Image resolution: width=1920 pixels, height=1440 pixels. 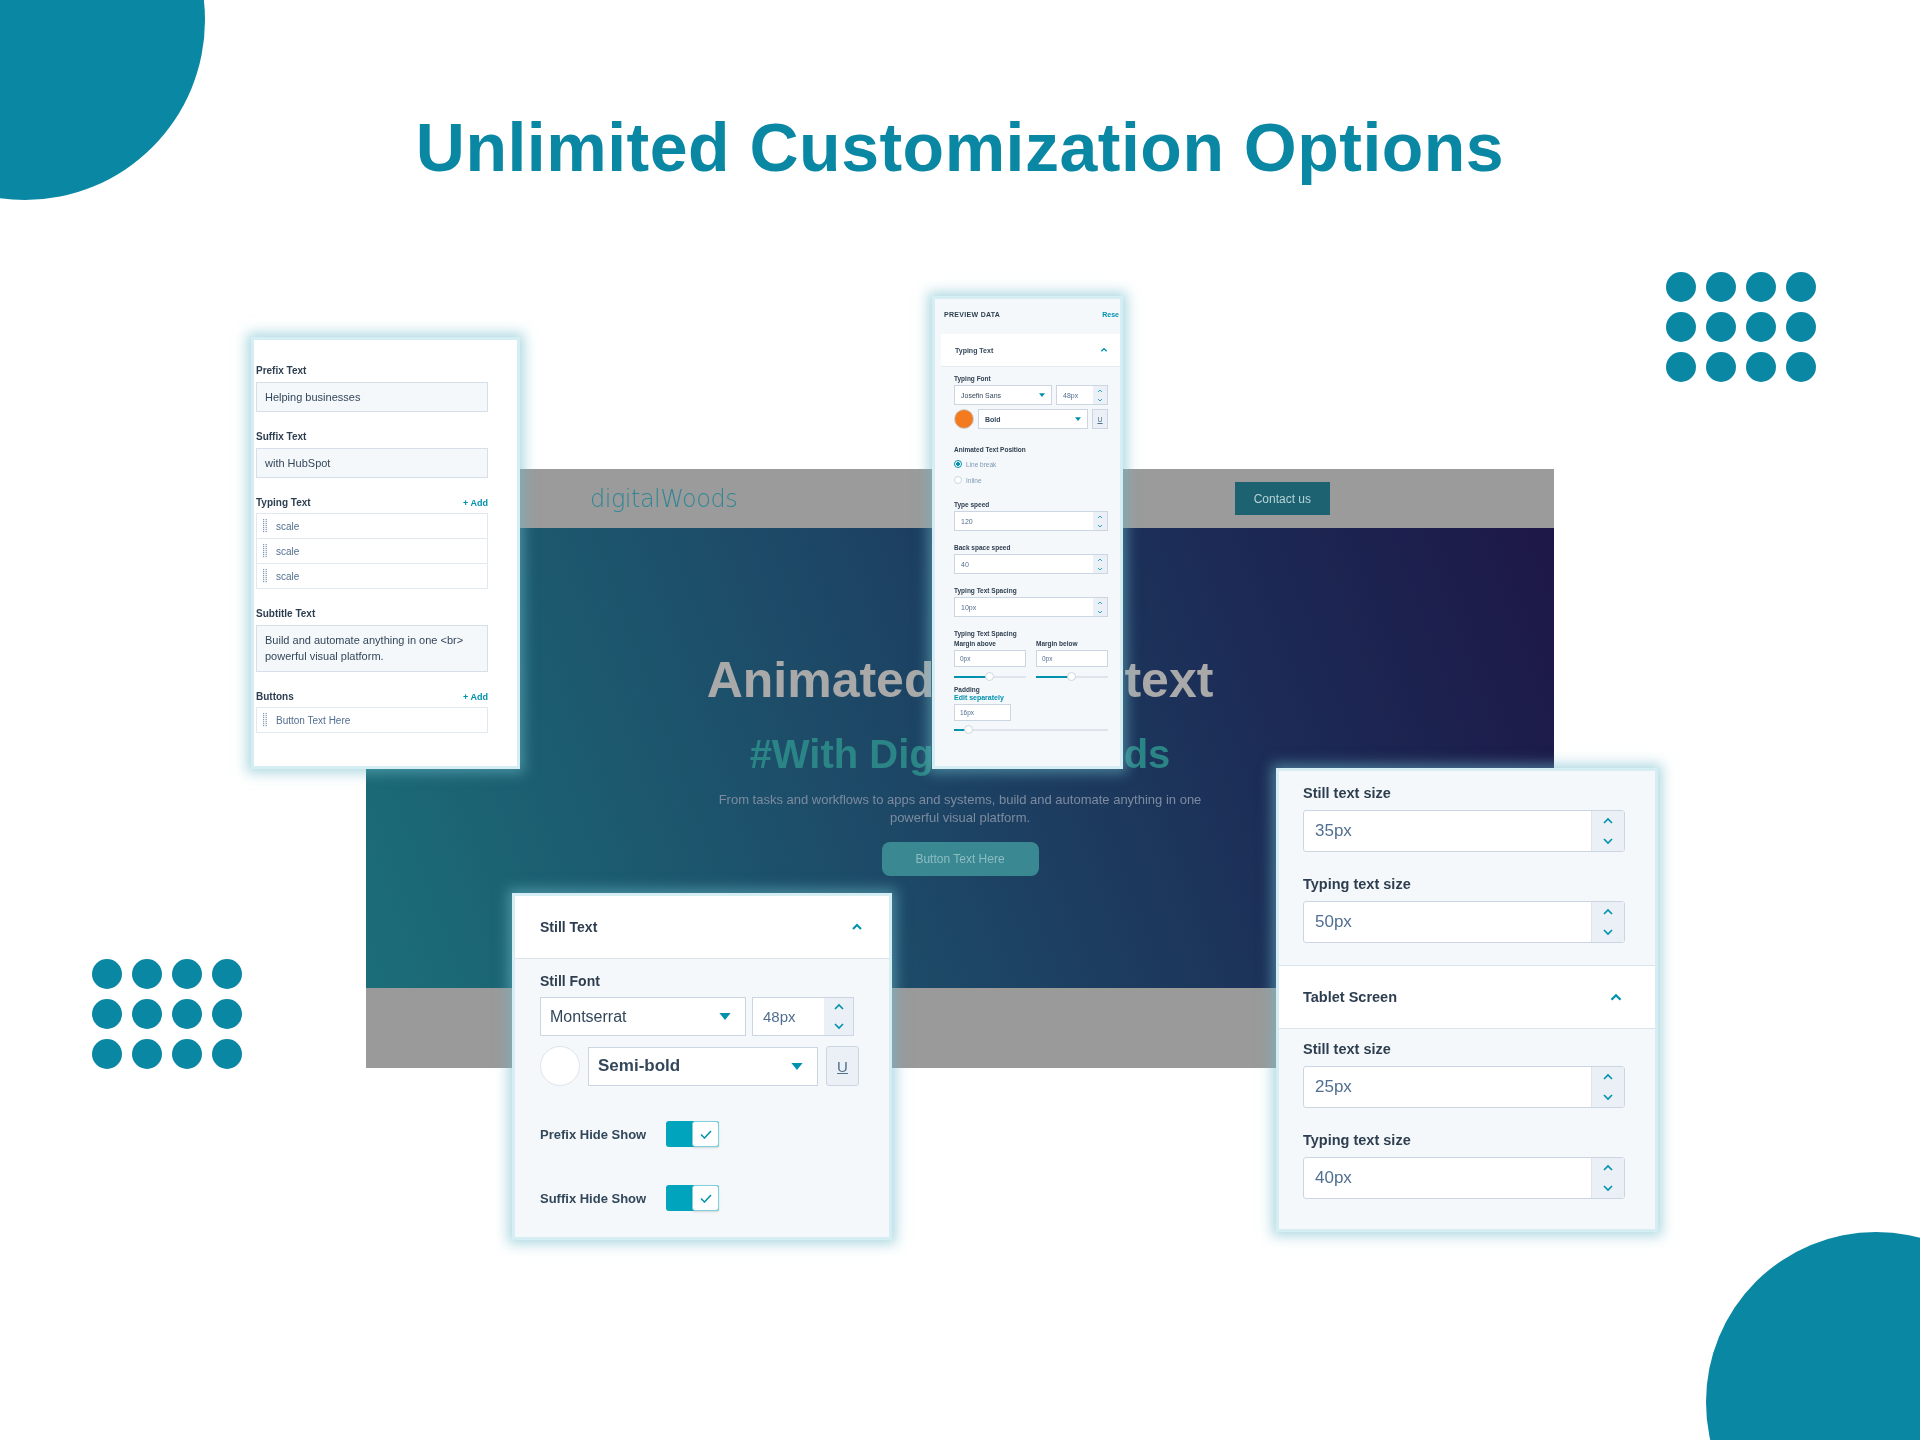 What do you see at coordinates (283, 502) in the screenshot?
I see `field-label: Typing Text` at bounding box center [283, 502].